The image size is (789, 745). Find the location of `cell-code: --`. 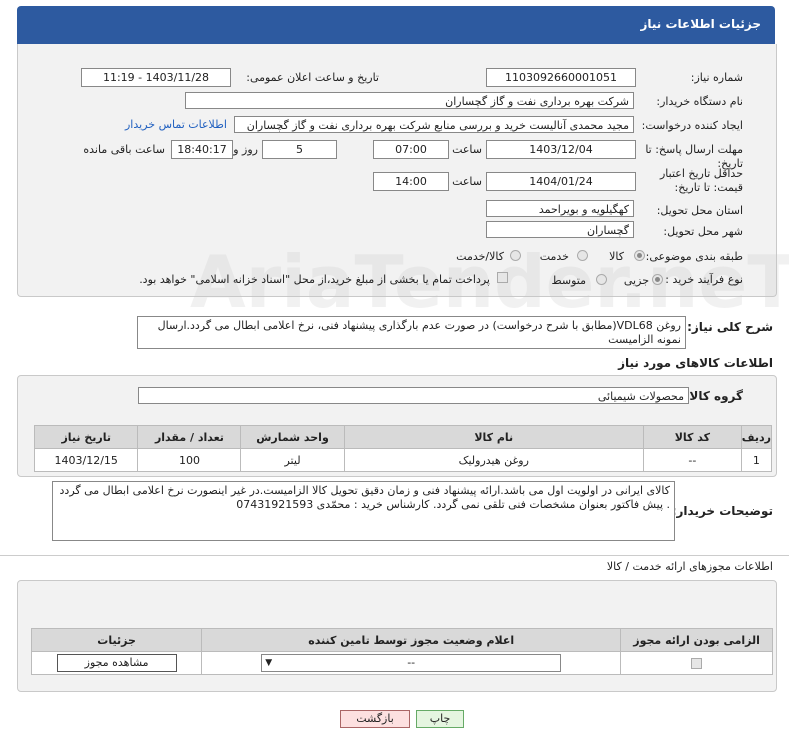

cell-code: -- is located at coordinates (692, 460).